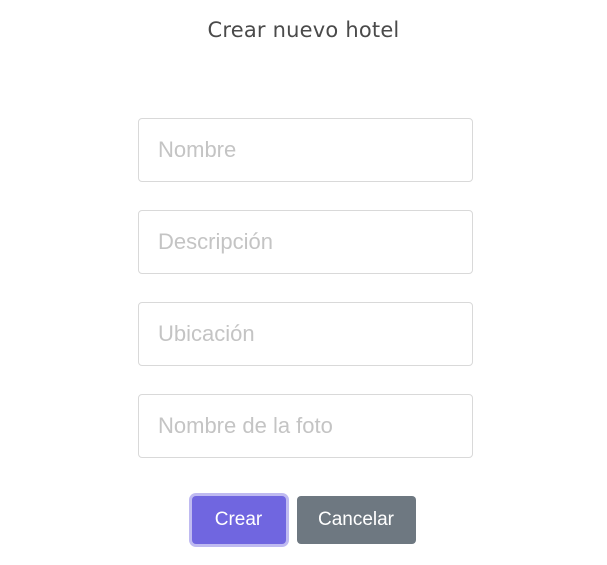 This screenshot has width=607, height=565. I want to click on dialog-actions: Crear Cancelar, so click(303, 520).